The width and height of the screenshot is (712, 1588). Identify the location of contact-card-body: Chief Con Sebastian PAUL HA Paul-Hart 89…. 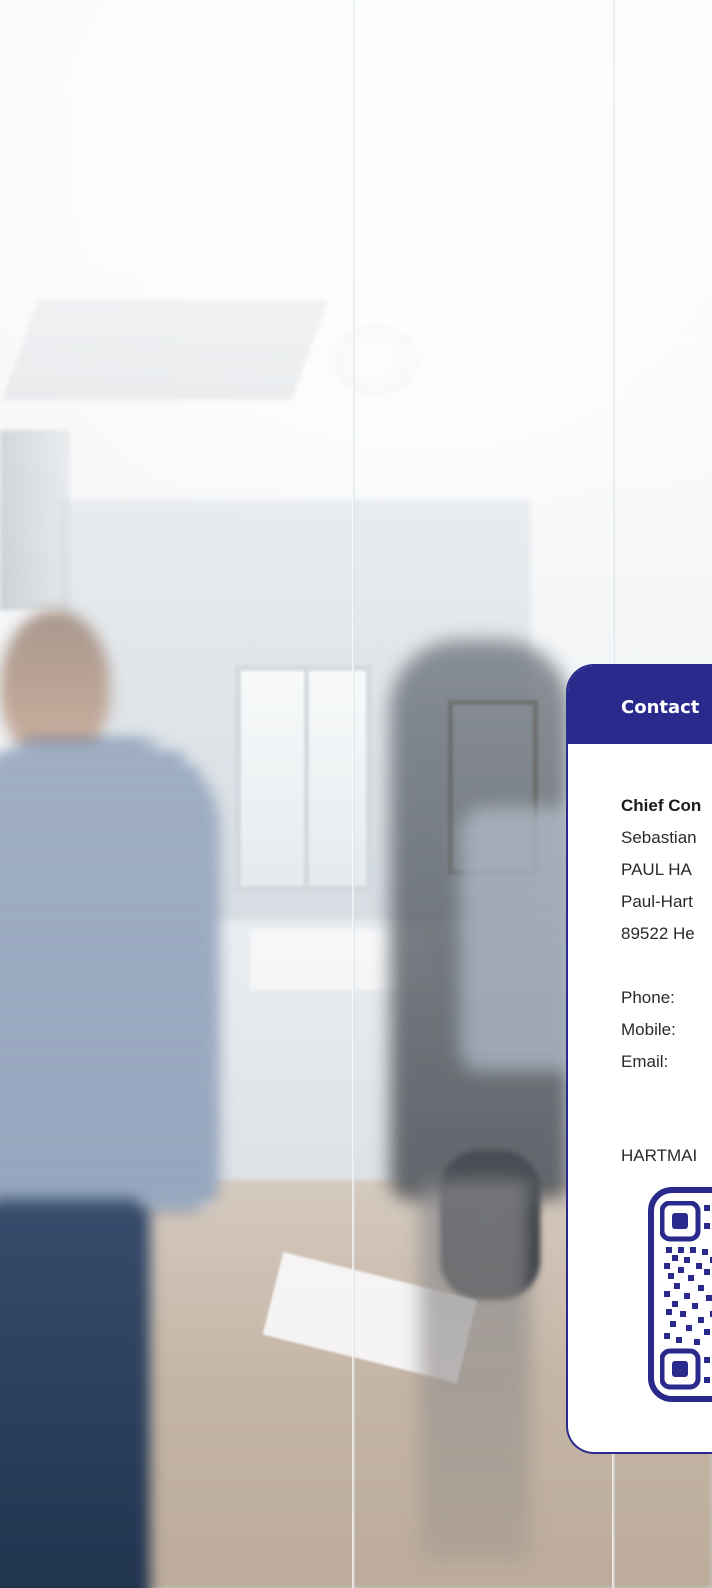
(640, 981).